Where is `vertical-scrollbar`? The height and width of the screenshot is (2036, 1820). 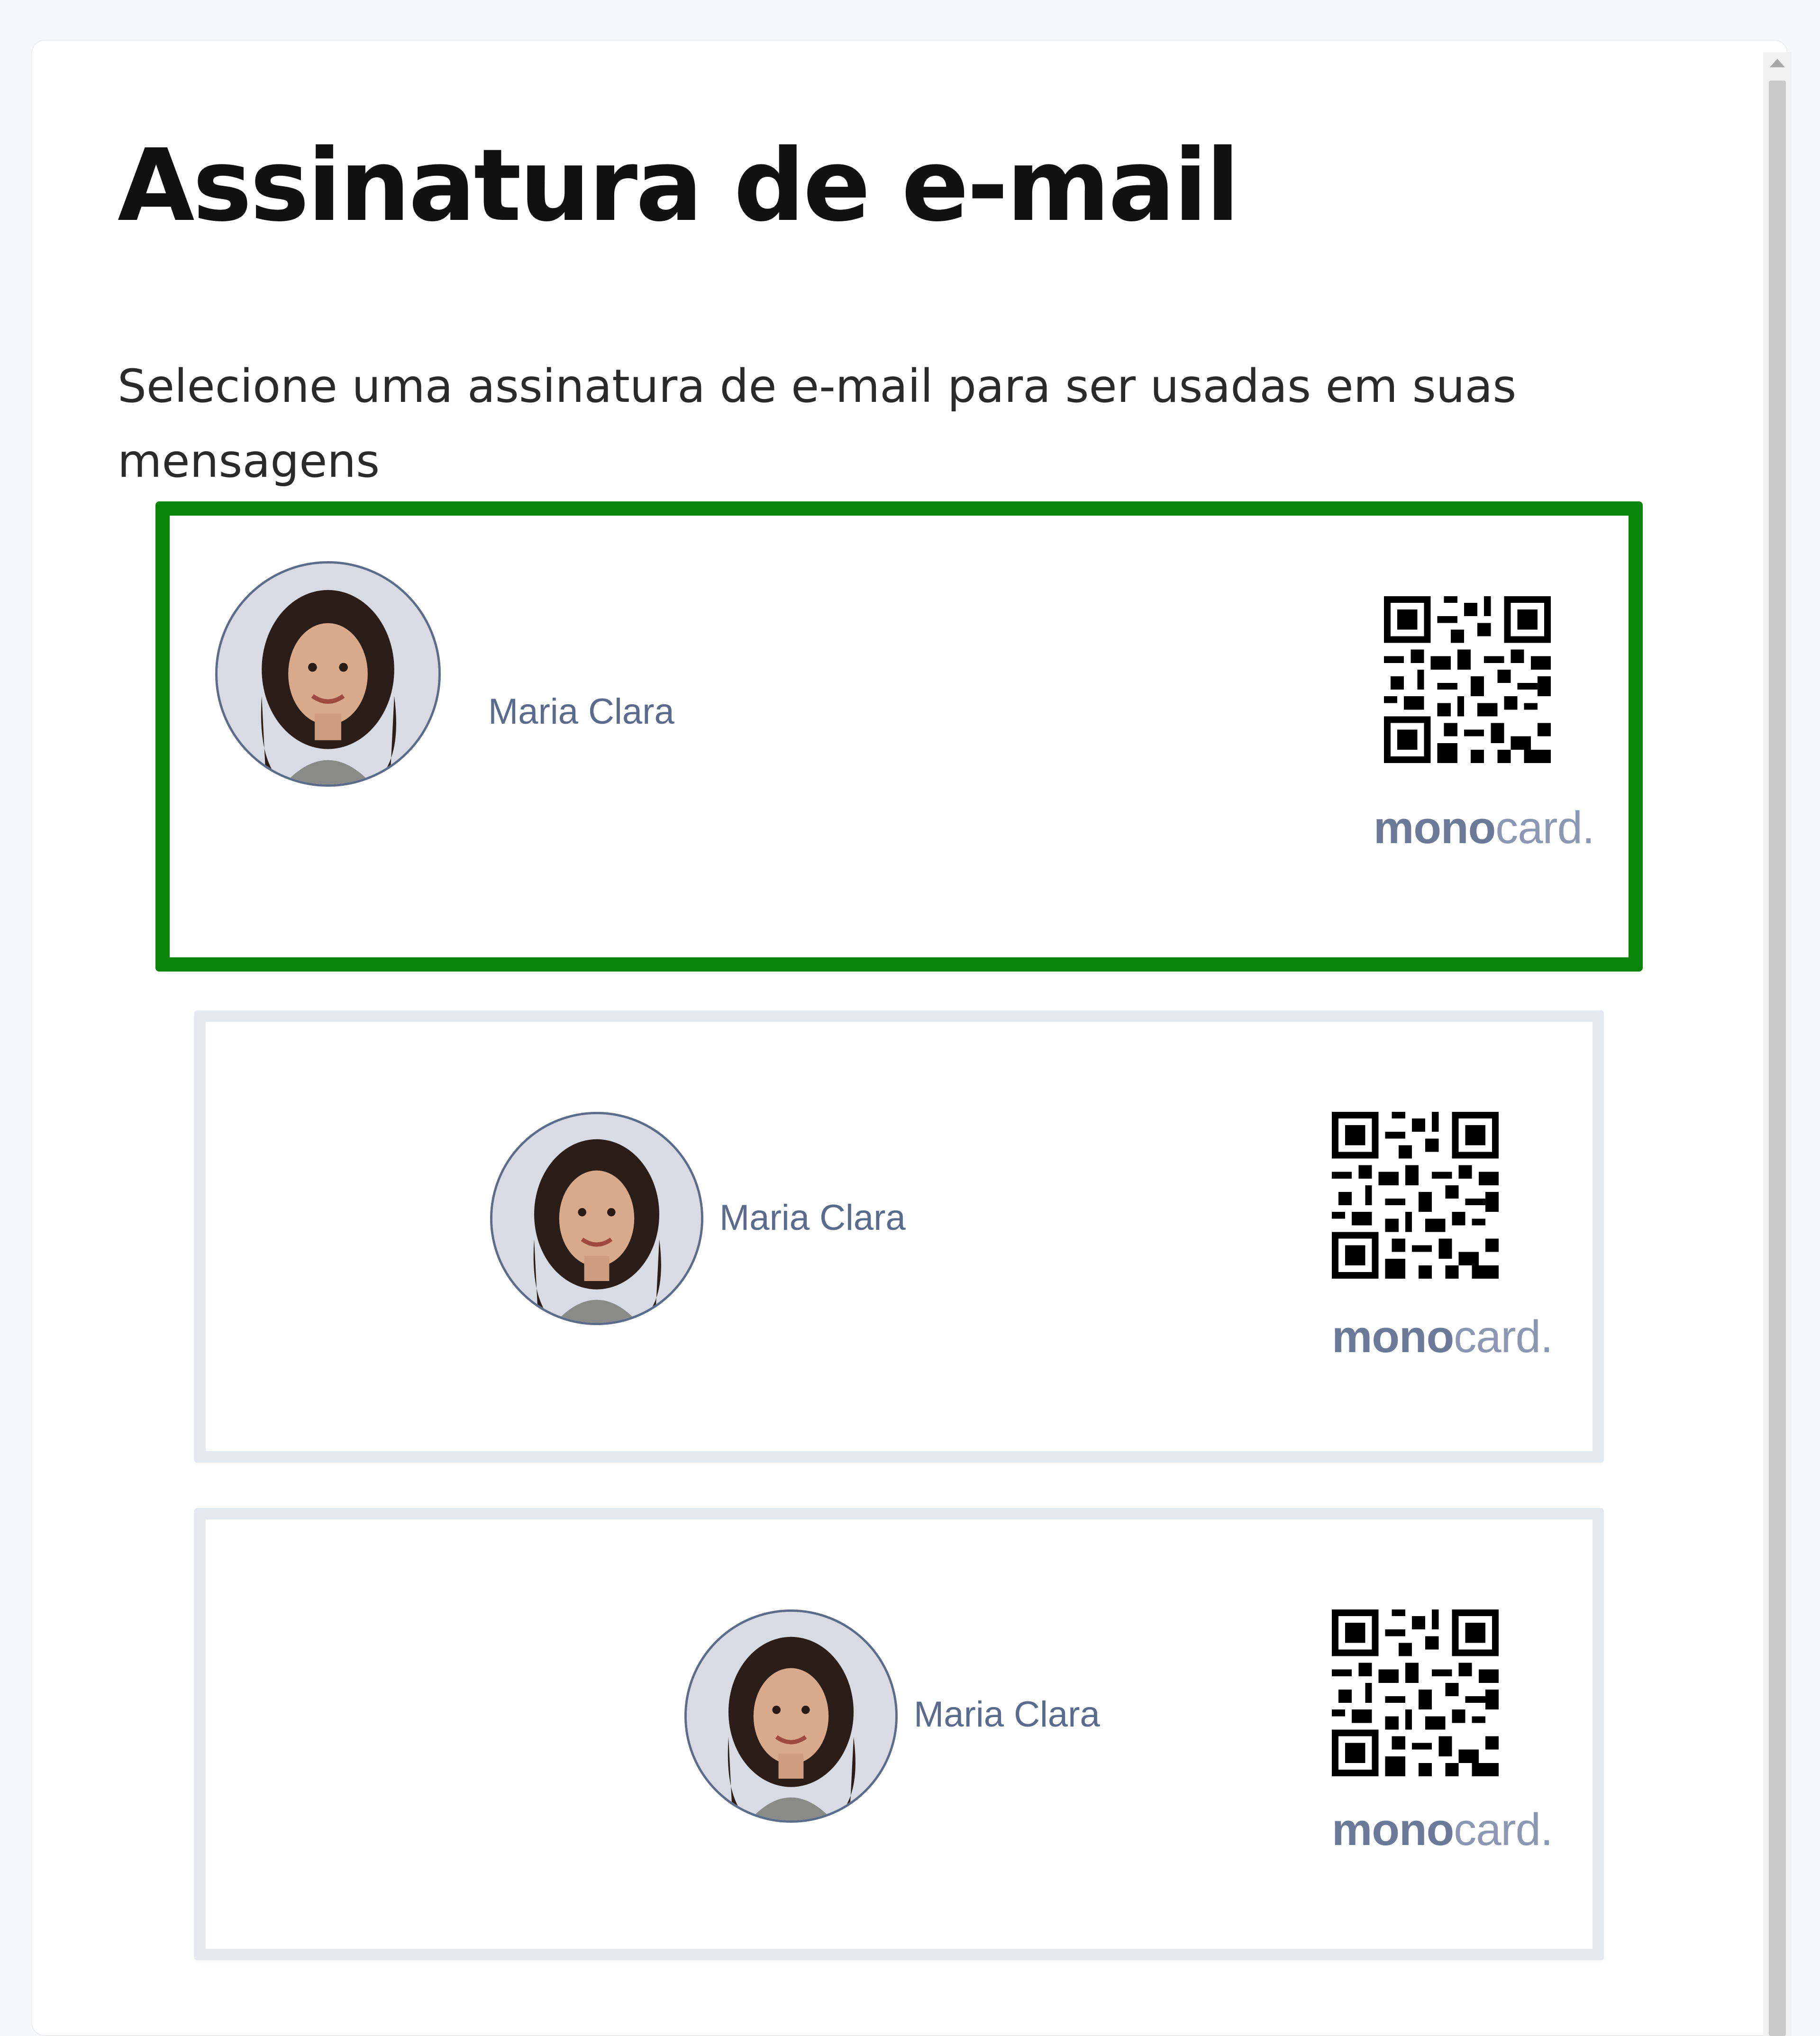
vertical-scrollbar is located at coordinates (1777, 1044).